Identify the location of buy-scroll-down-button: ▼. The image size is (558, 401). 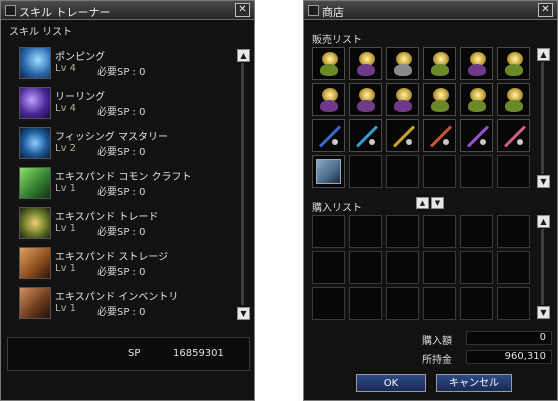
(543, 312).